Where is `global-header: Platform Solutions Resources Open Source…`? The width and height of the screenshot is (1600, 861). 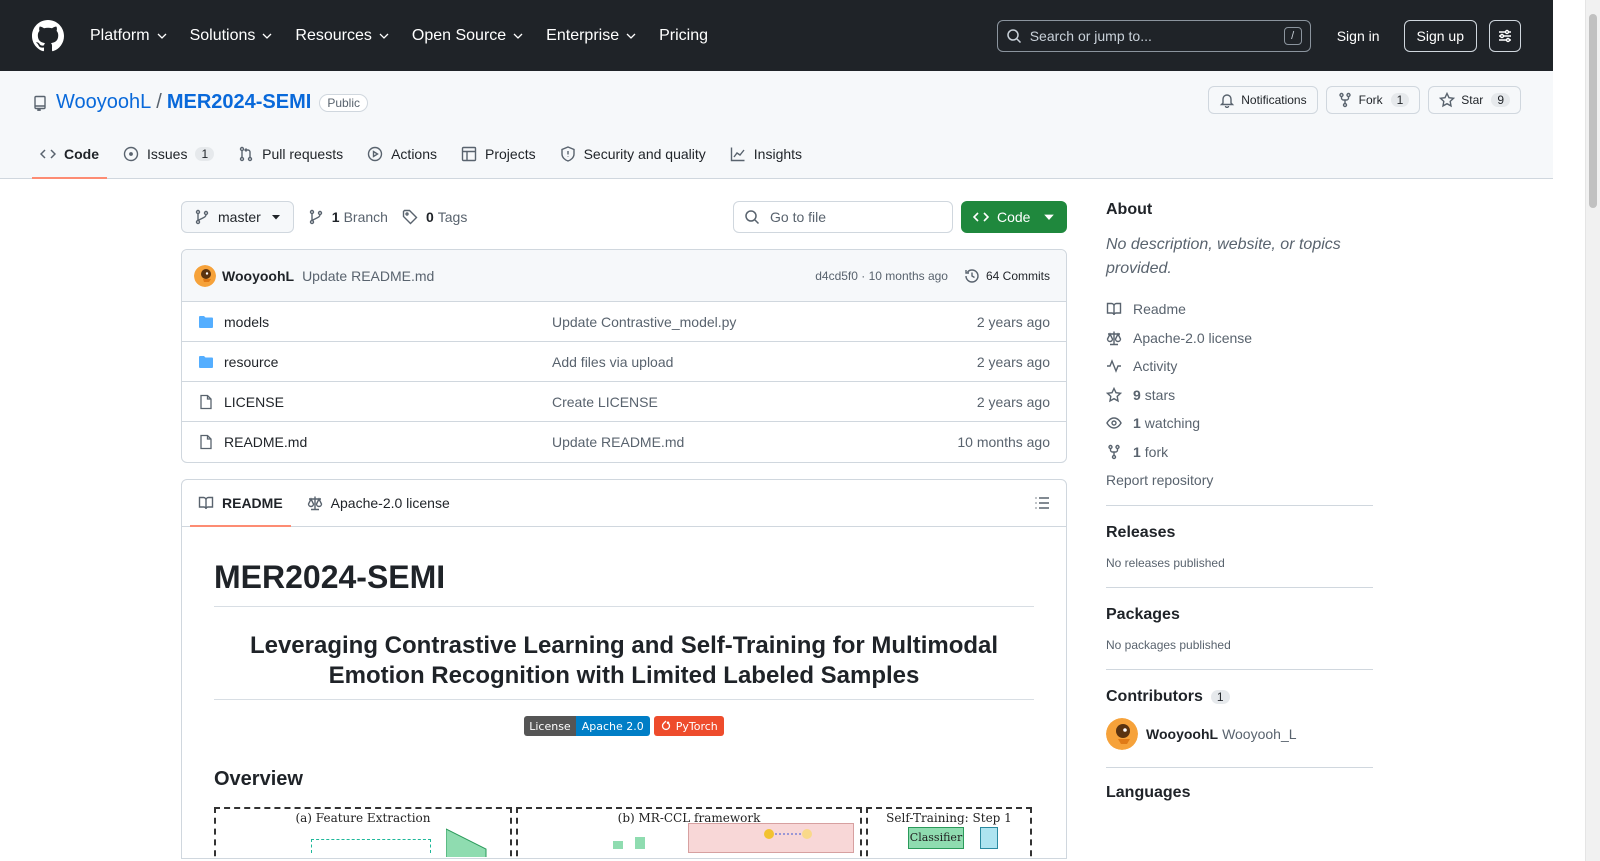 global-header: Platform Solutions Resources Open Source… is located at coordinates (776, 35).